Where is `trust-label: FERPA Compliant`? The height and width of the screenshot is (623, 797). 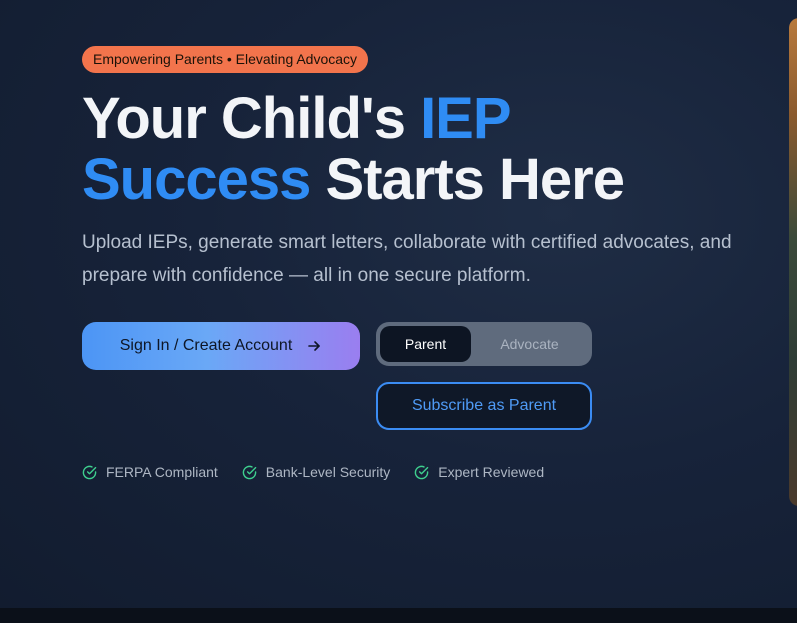
trust-label: FERPA Compliant is located at coordinates (162, 472).